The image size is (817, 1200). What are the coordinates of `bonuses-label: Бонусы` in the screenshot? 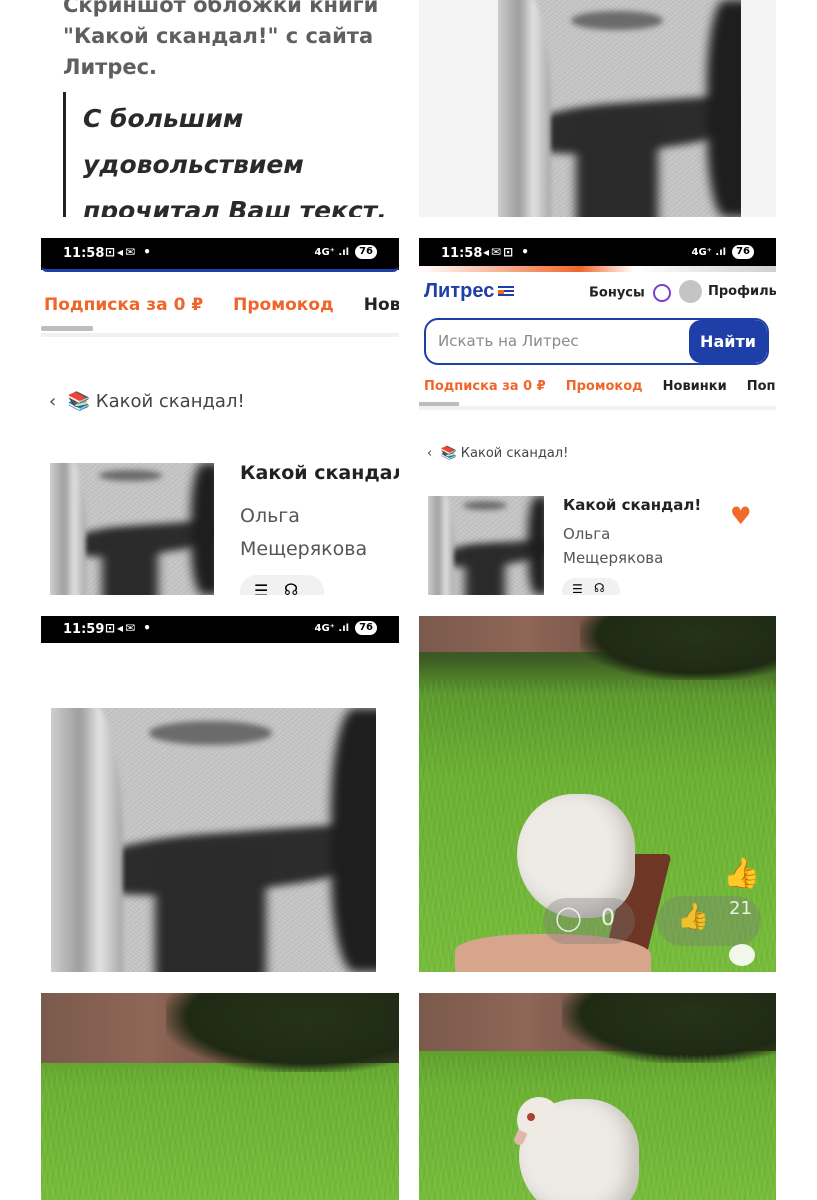 It's located at (617, 293).